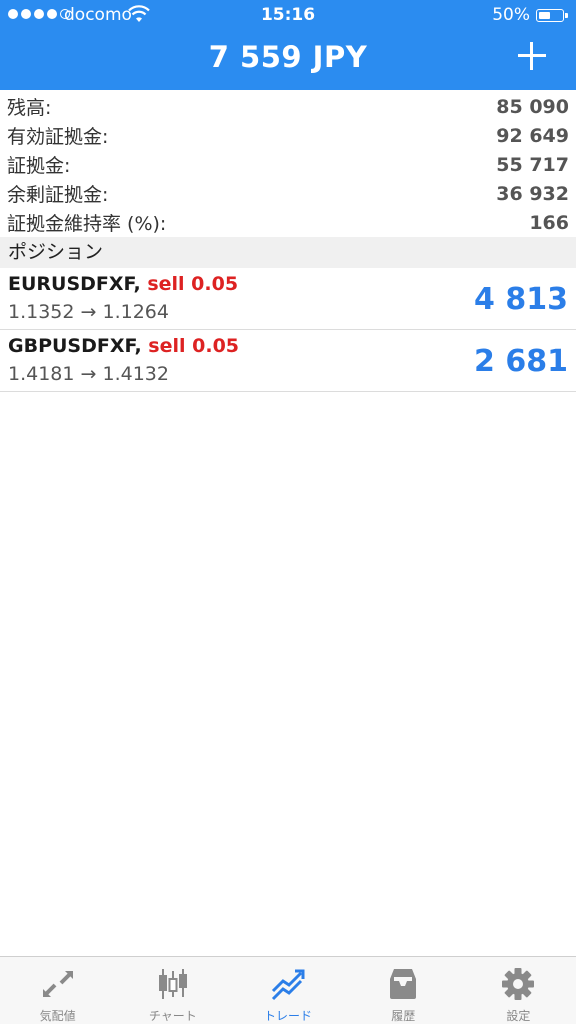  I want to click on history-icon, so click(403, 984).